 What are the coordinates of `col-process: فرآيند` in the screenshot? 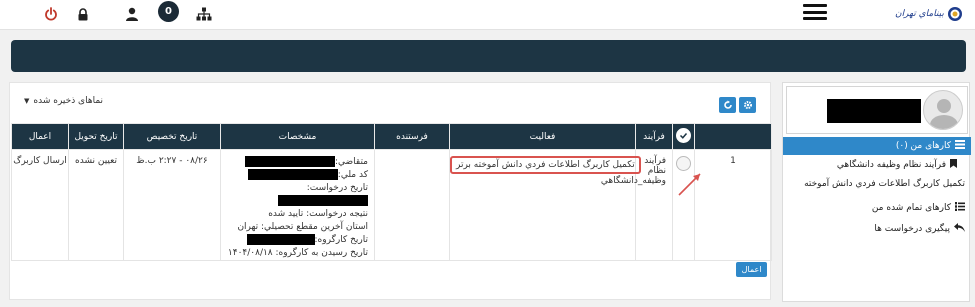 It's located at (654, 136).